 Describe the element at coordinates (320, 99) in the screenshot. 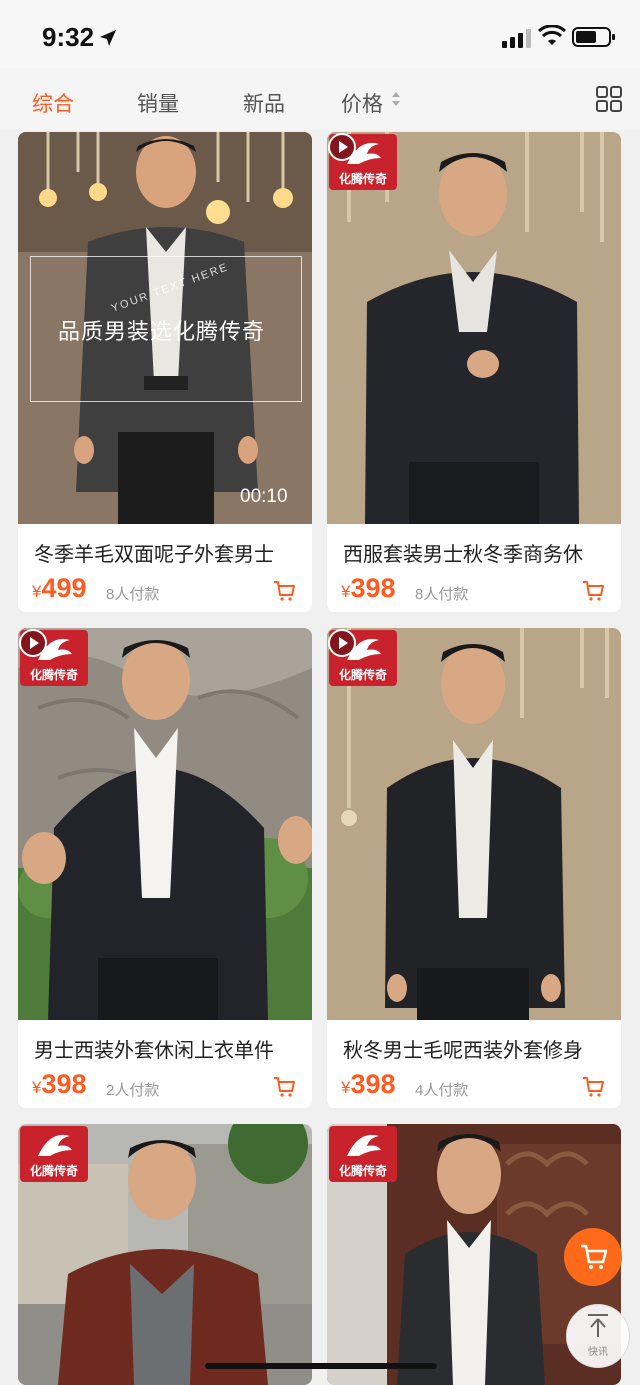

I see `sort-bar` at that location.